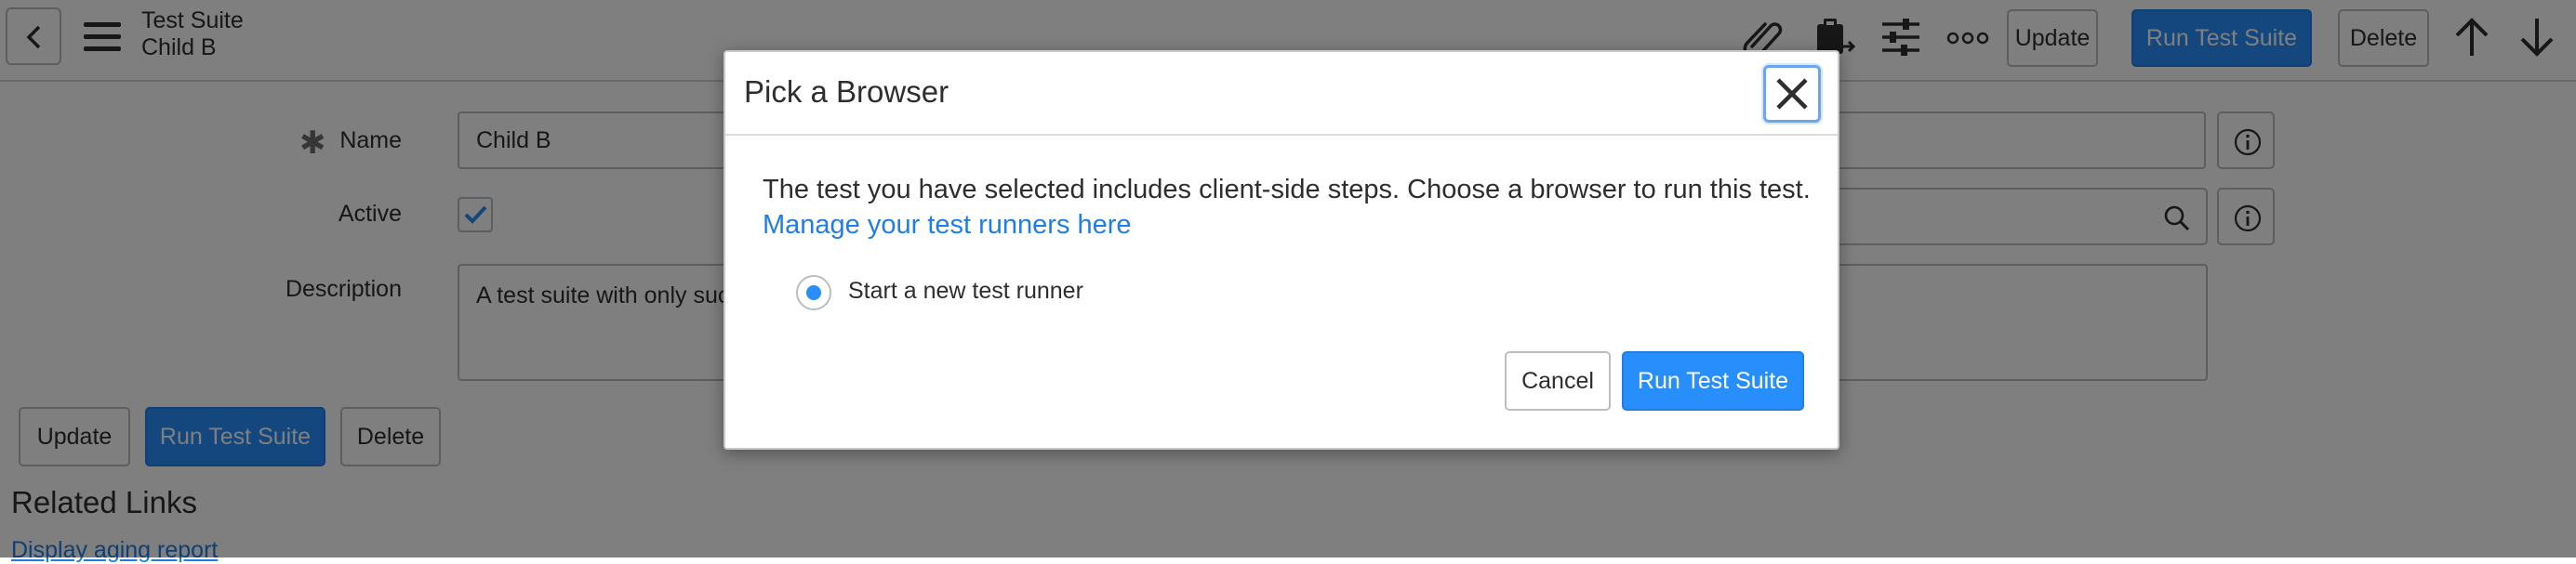 Image resolution: width=2576 pixels, height=564 pixels. What do you see at coordinates (947, 225) in the screenshot?
I see `manage-runners-link: Manage your test runners here` at bounding box center [947, 225].